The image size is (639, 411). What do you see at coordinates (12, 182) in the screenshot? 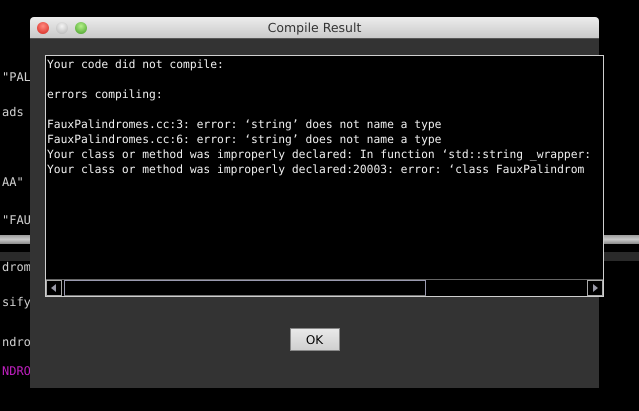
I see `code-line: AA"` at bounding box center [12, 182].